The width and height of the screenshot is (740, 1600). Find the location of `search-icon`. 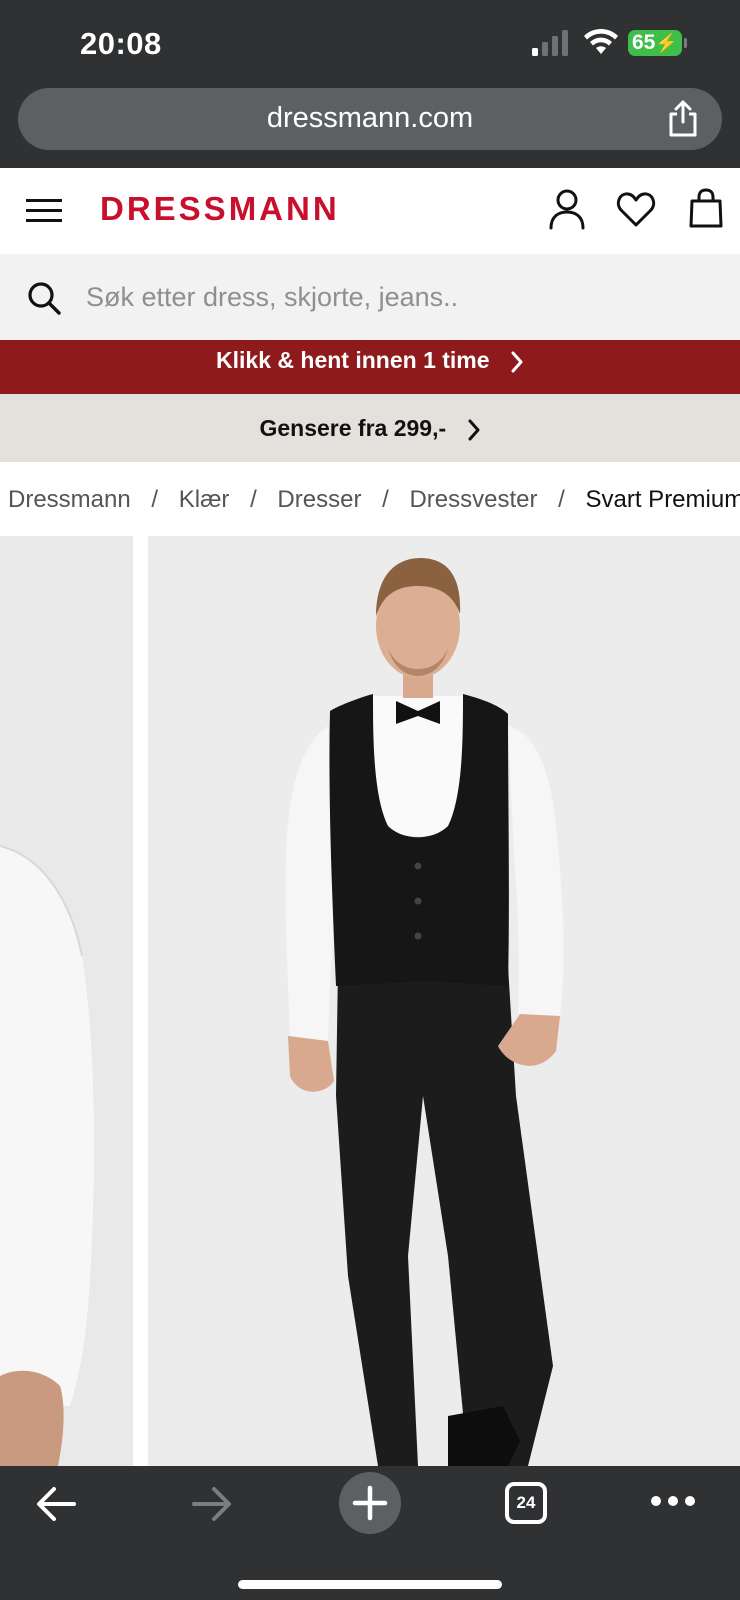

search-icon is located at coordinates (44, 298).